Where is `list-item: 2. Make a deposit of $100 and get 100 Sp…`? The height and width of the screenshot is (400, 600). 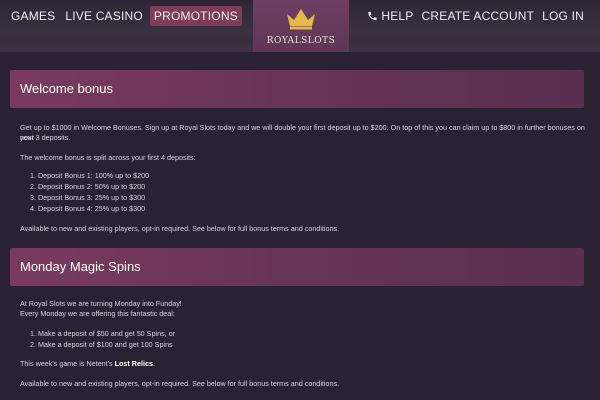
list-item: 2. Make a deposit of $100 and get 100 Sp… is located at coordinates (101, 344).